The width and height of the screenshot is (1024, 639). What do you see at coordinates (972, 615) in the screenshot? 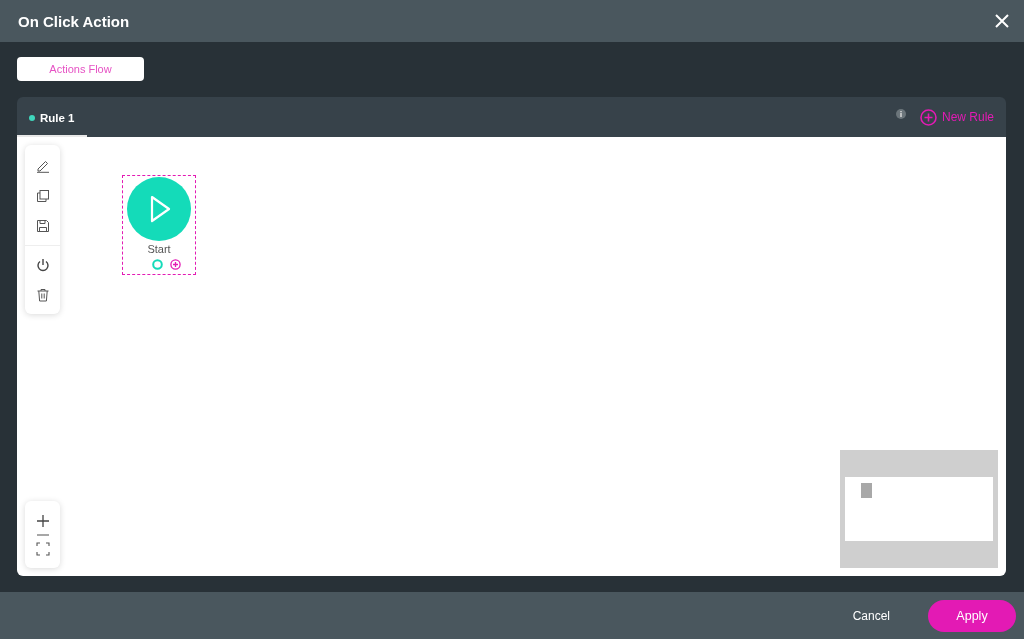
I see `apply-button: Apply` at bounding box center [972, 615].